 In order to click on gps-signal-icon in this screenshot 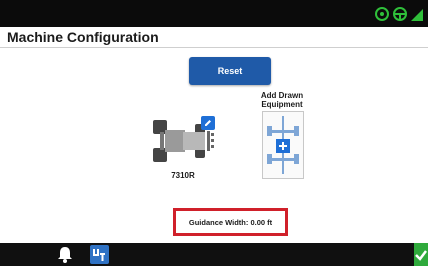, I will do `click(382, 14)`.